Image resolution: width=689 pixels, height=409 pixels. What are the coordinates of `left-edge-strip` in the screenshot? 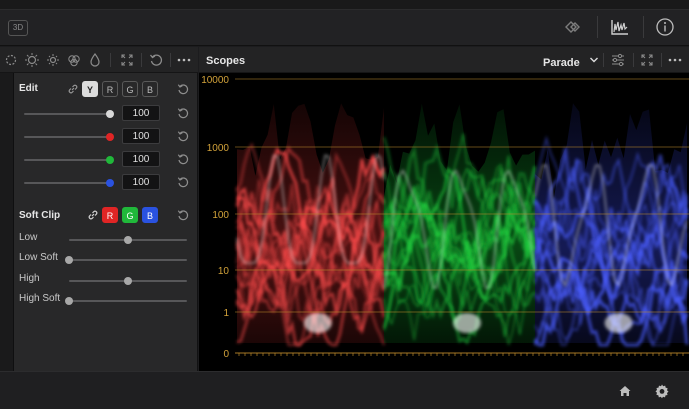 It's located at (7, 209).